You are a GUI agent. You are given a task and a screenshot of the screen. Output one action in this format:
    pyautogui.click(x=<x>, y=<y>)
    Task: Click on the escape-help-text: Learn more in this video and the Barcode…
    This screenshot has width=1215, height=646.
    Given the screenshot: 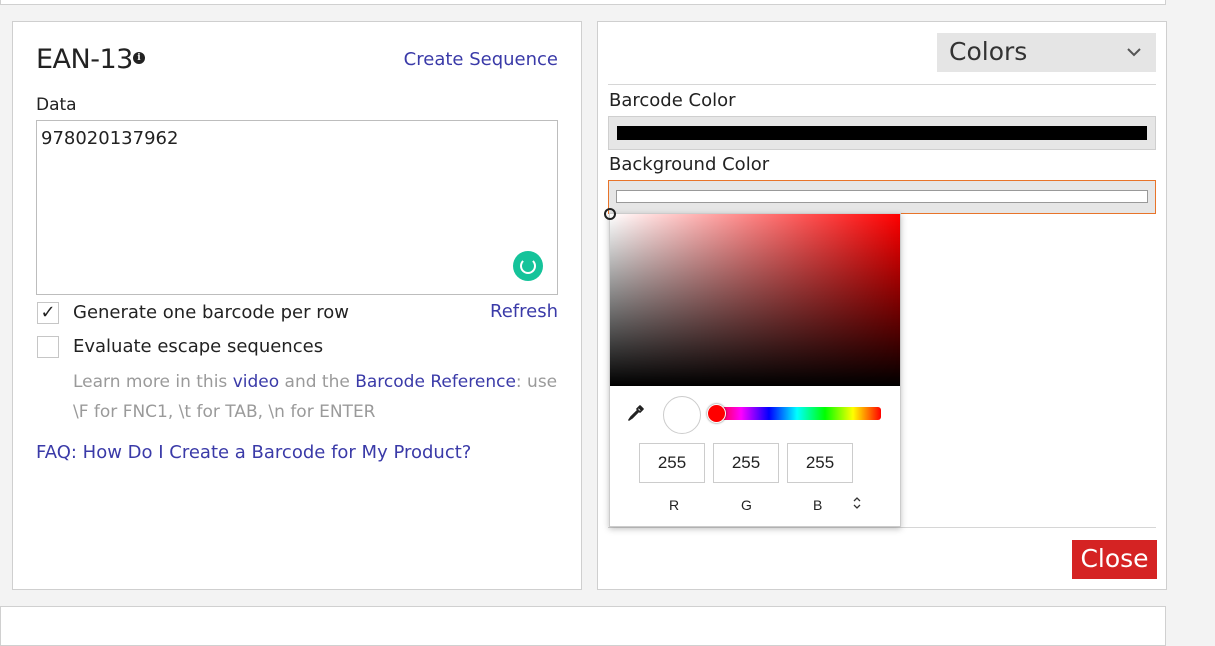 What is the action you would take?
    pyautogui.click(x=315, y=397)
    